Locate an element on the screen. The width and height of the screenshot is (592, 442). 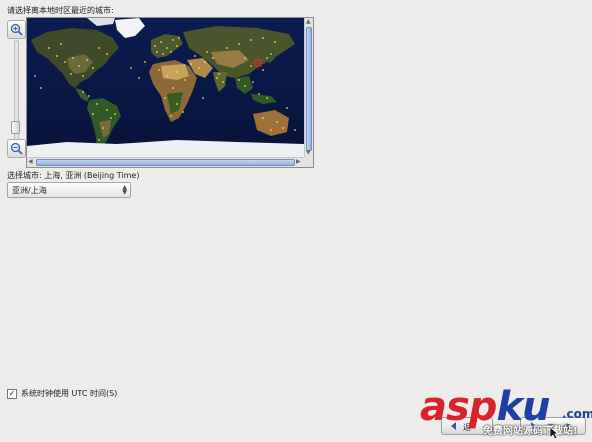
timezone-prompt: 请选择离本地时区最近的城市: is located at coordinates (60, 10).